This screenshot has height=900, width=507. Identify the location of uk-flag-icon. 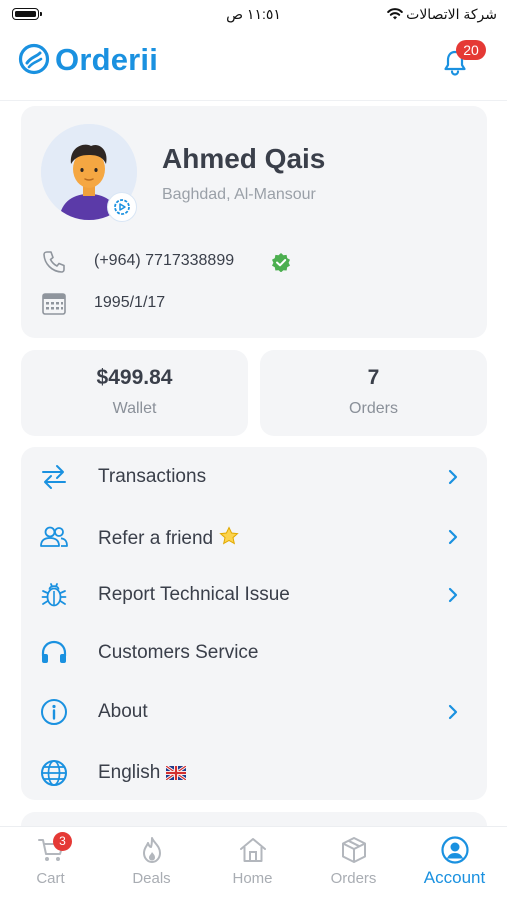
(176, 775).